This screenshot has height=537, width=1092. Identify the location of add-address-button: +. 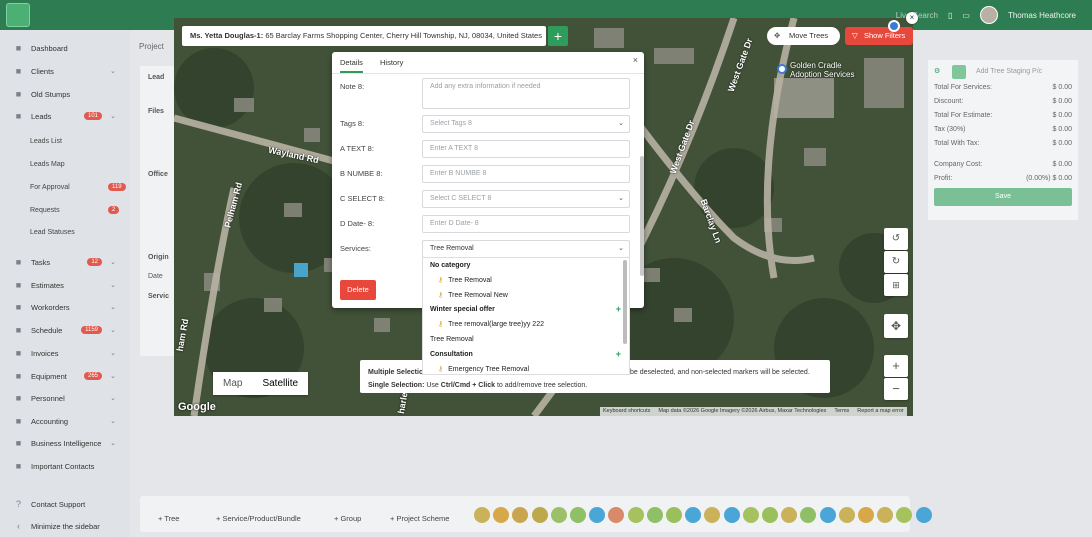
(558, 36).